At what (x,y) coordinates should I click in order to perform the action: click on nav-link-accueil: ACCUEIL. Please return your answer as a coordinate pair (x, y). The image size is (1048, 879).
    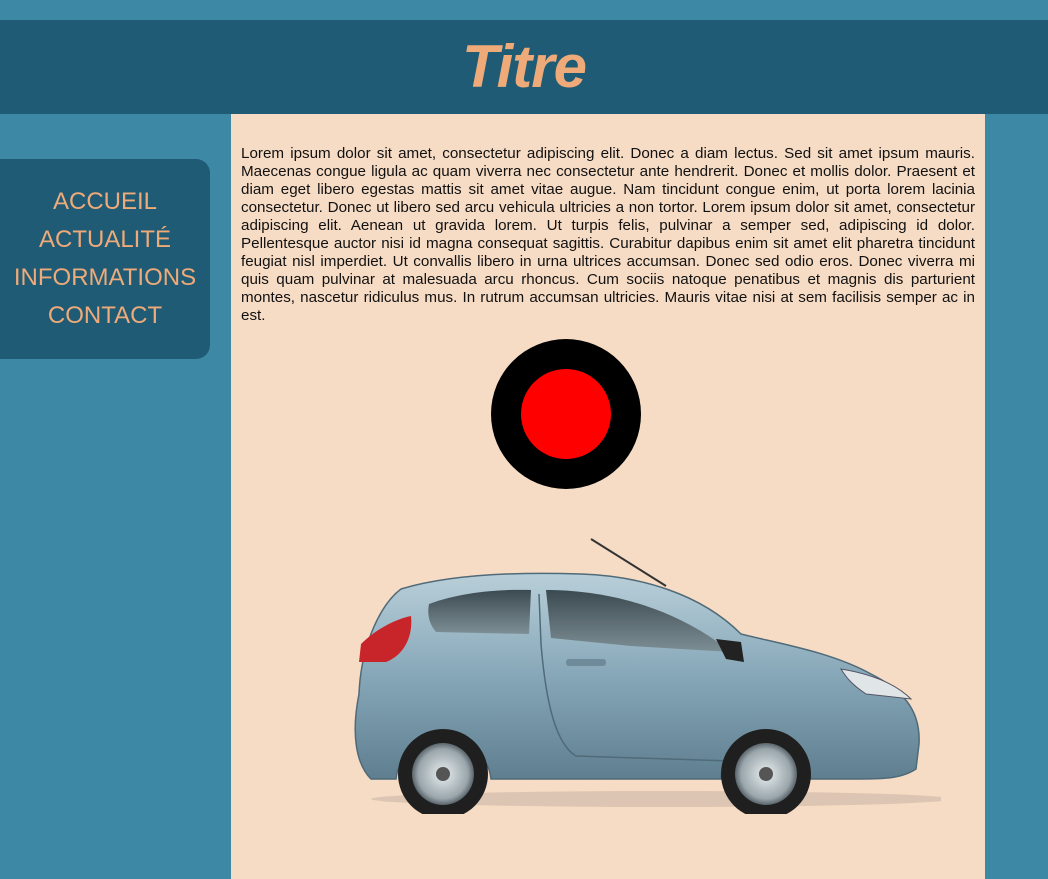
    Looking at the image, I should click on (105, 202).